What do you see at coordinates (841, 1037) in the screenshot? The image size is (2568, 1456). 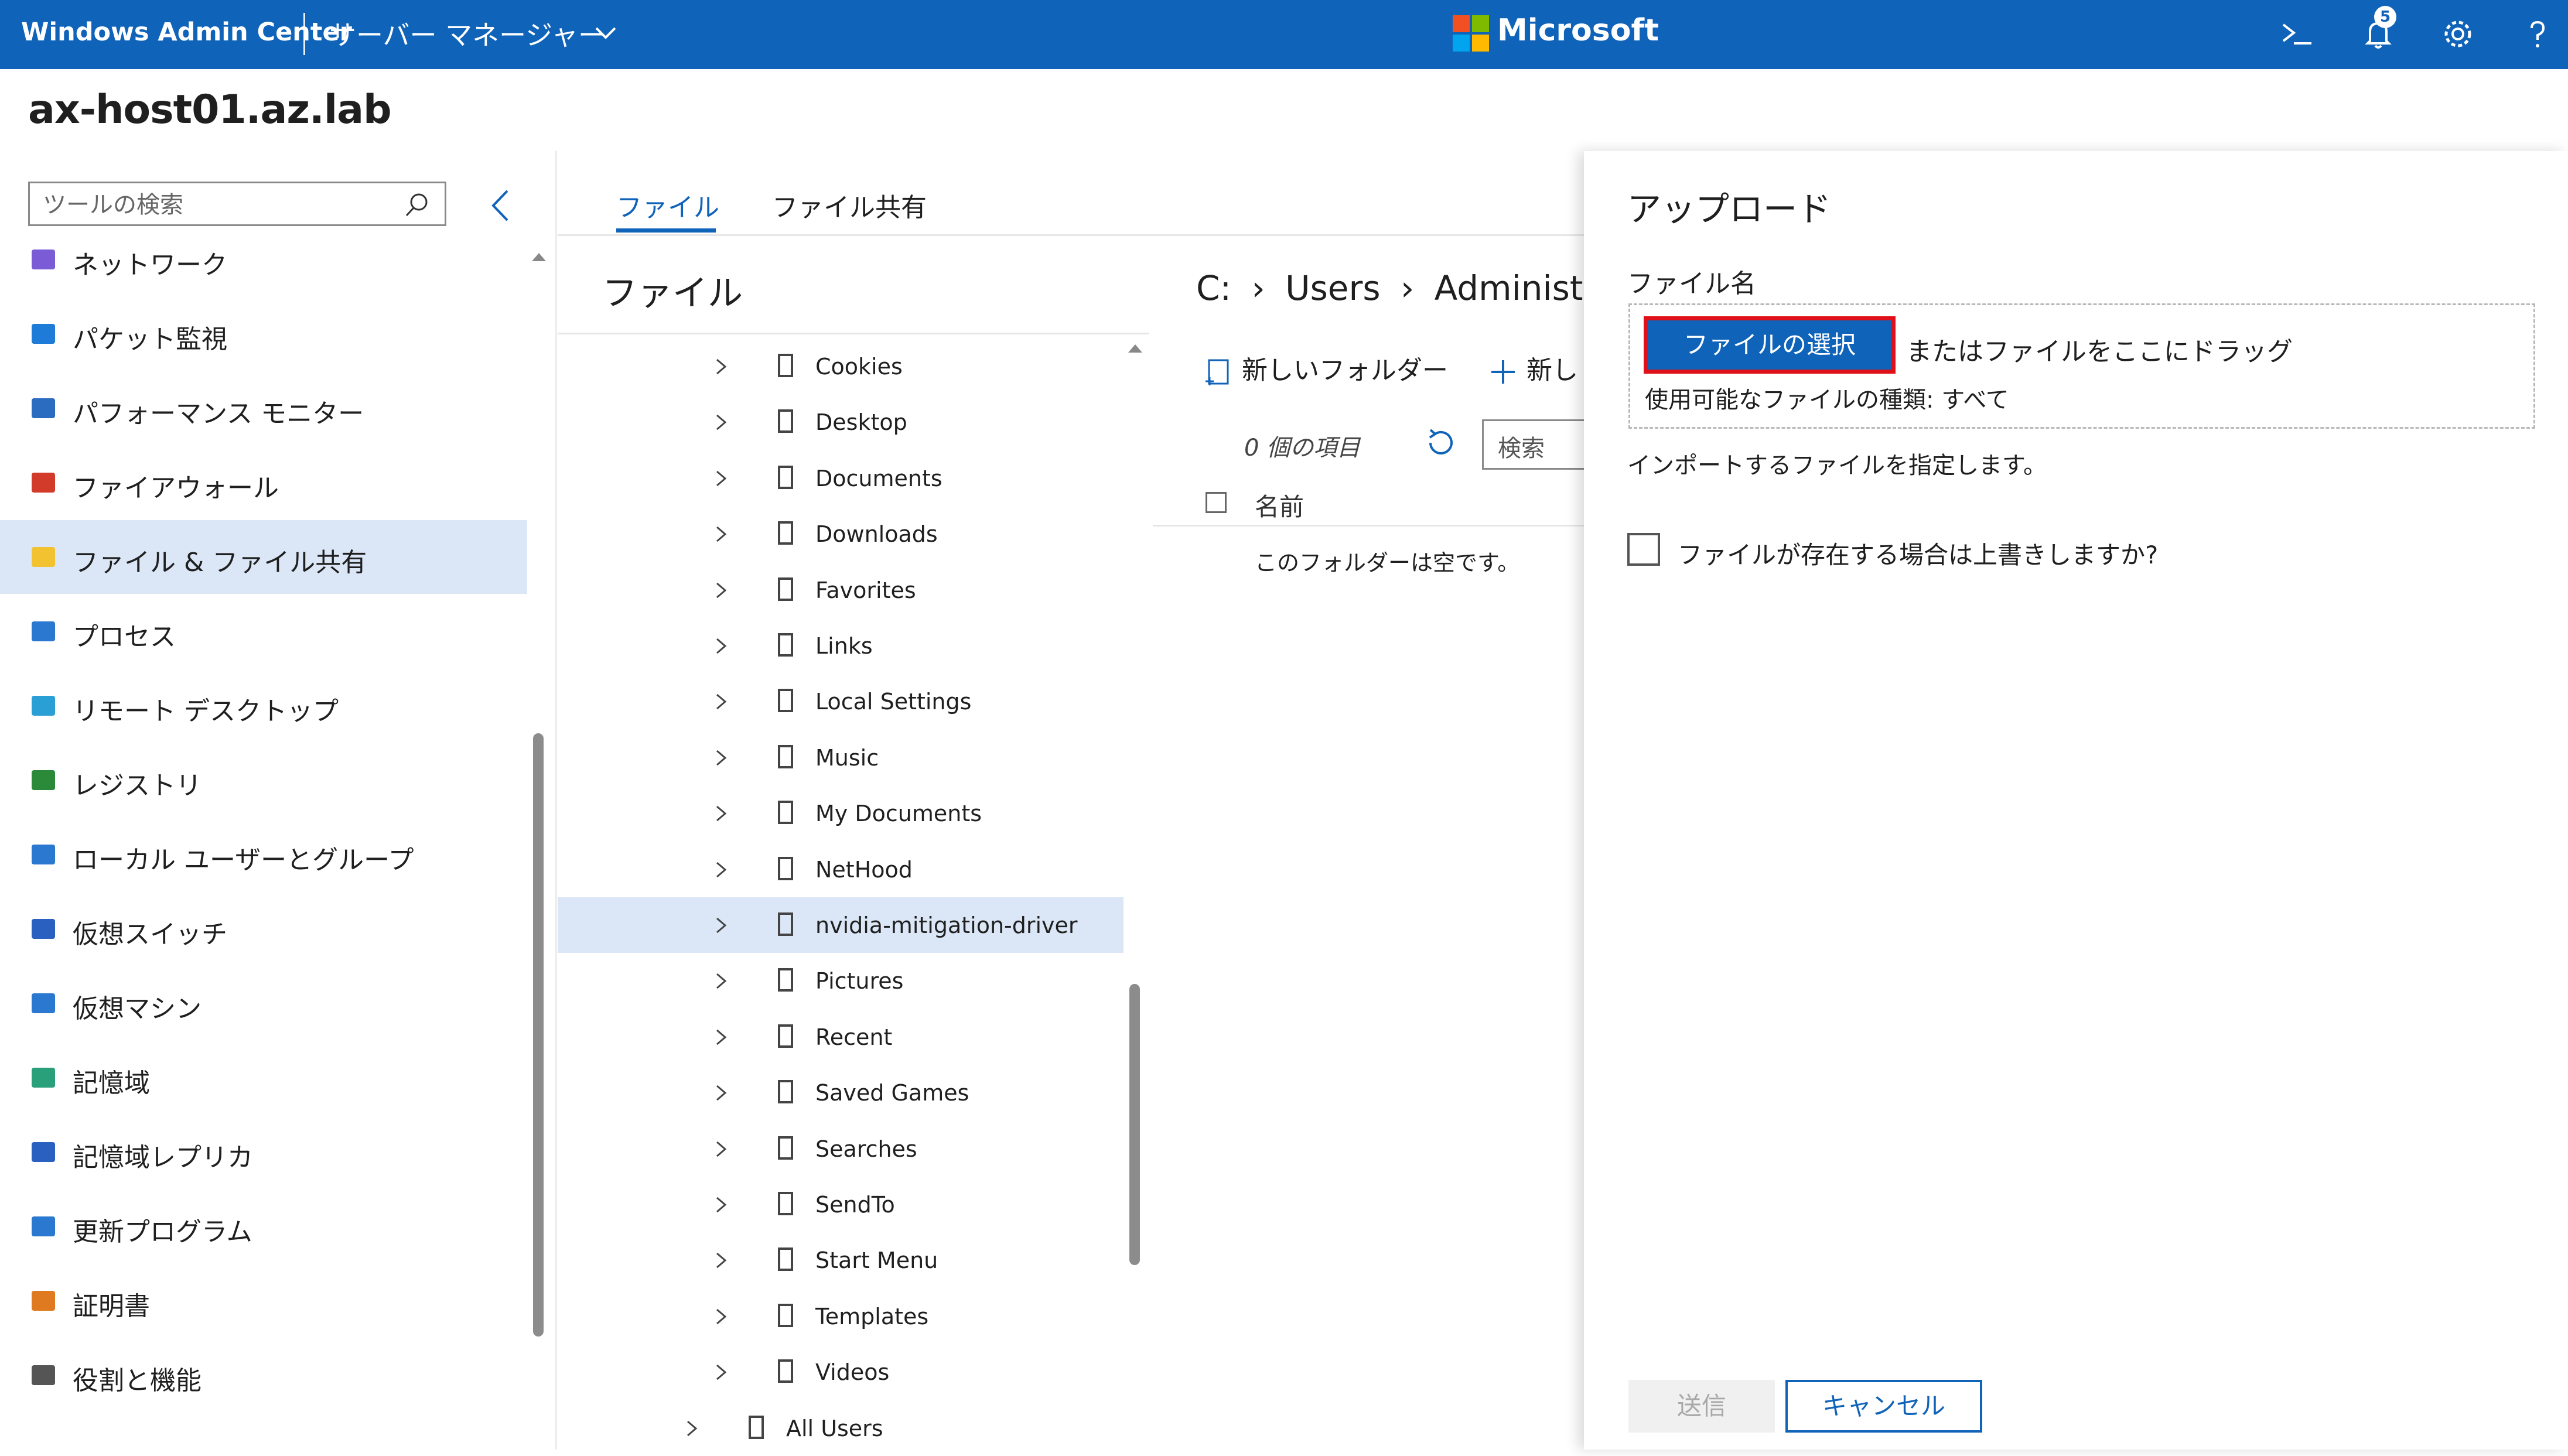 I see `tree-item: Recent` at bounding box center [841, 1037].